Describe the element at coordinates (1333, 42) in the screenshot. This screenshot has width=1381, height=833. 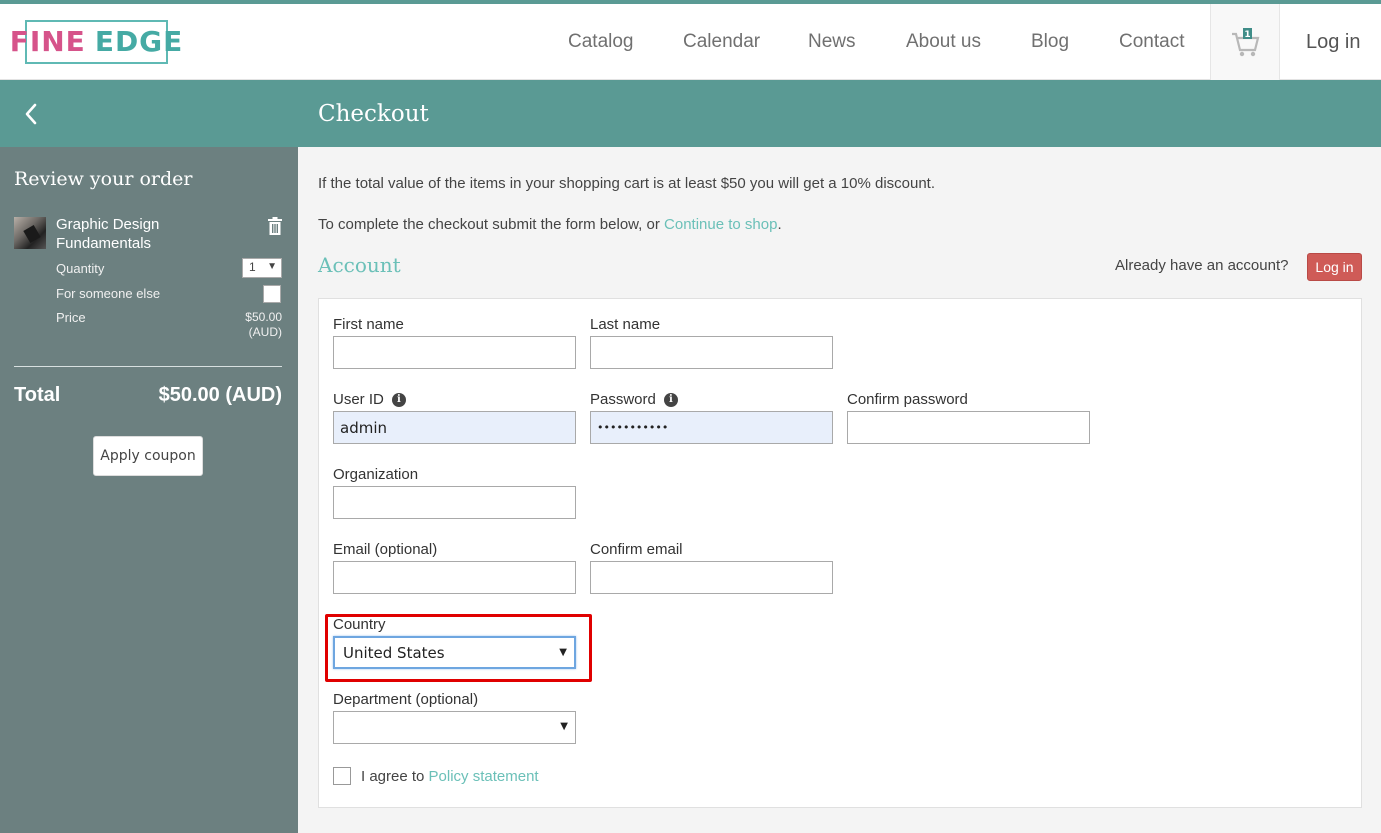
I see `header-login-link: Log in` at that location.